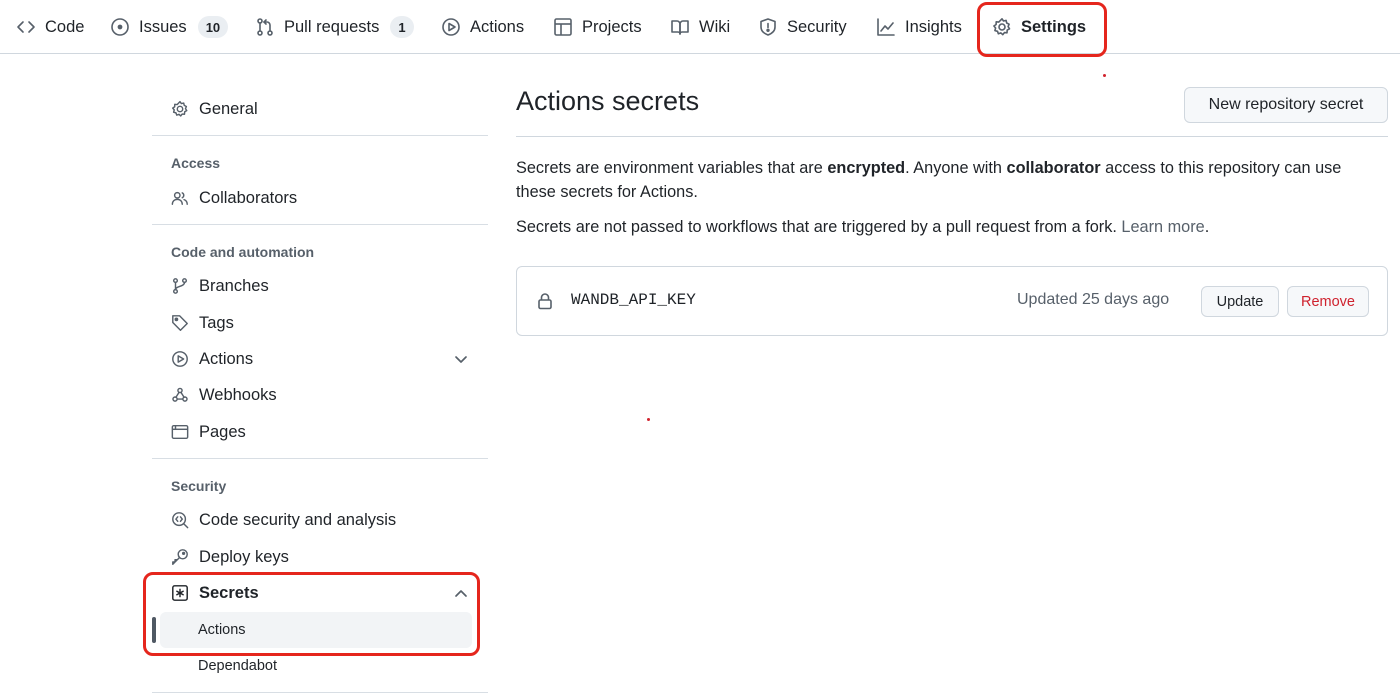 The height and width of the screenshot is (699, 1400). I want to click on pull-requests-count-badge: 1, so click(402, 27).